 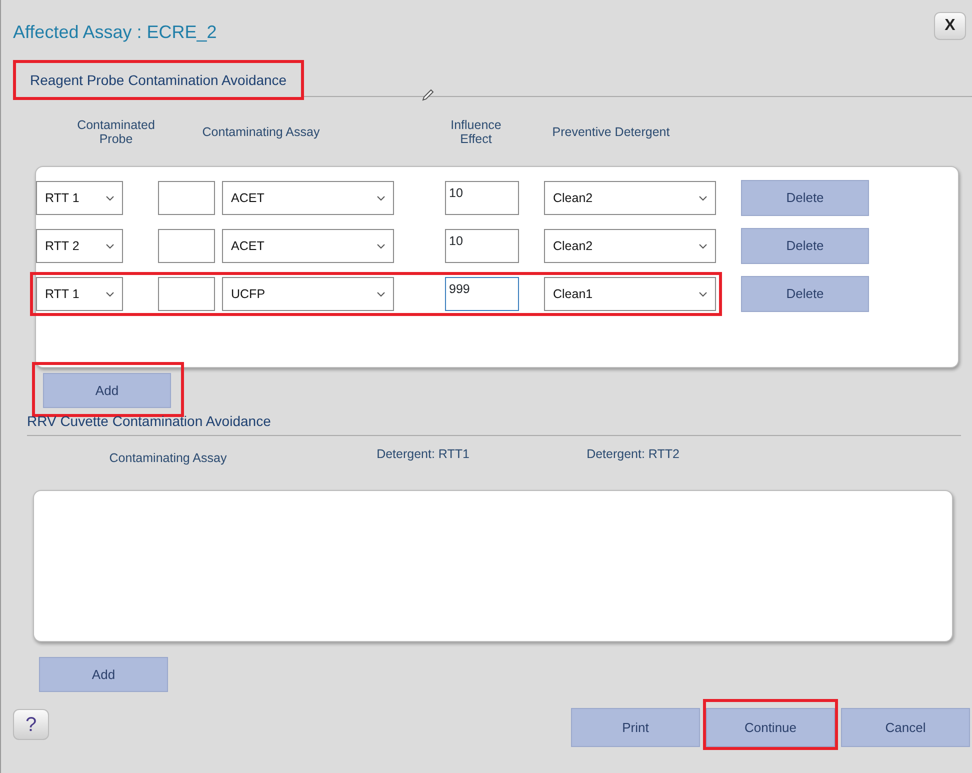 What do you see at coordinates (31, 724) in the screenshot?
I see `help-button: ?` at bounding box center [31, 724].